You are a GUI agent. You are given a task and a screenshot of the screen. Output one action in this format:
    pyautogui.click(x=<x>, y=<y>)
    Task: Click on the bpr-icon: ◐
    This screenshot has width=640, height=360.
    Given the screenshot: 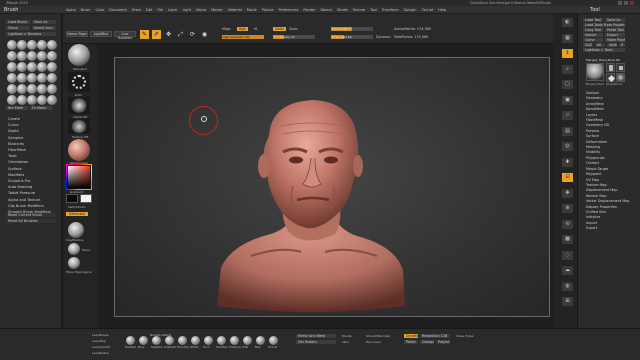 What is the action you would take?
    pyautogui.click(x=567, y=22)
    